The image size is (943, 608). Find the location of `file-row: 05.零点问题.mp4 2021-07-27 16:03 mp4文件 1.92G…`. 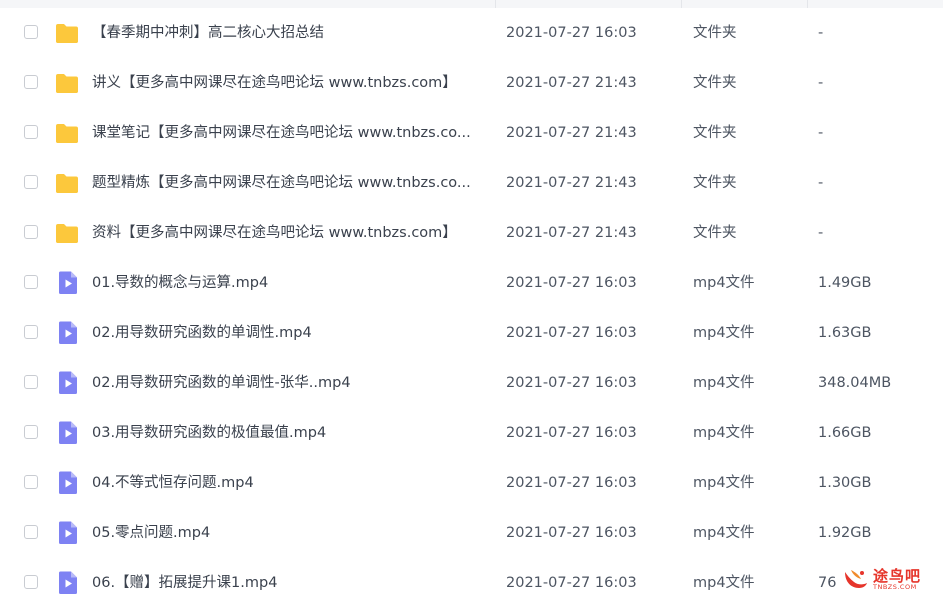

file-row: 05.零点问题.mp4 2021-07-27 16:03 mp4文件 1.92G… is located at coordinates (471, 533).